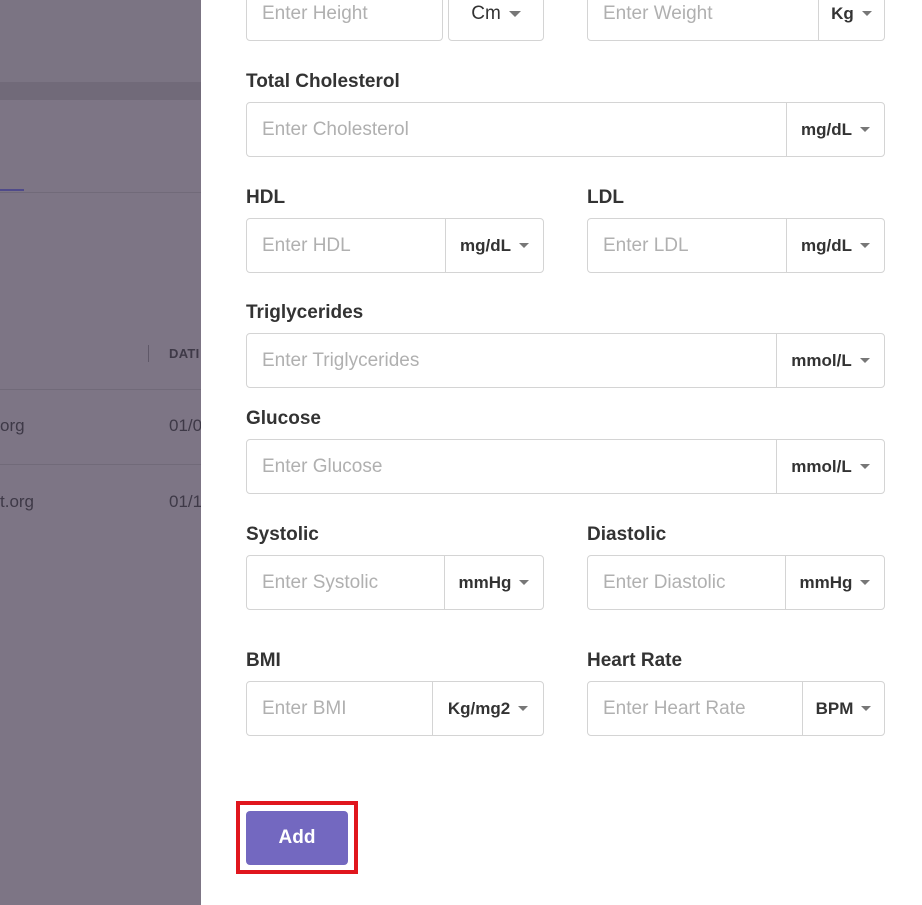 This screenshot has height=905, width=922. I want to click on triglycerides-label: Triglycerides, so click(305, 312).